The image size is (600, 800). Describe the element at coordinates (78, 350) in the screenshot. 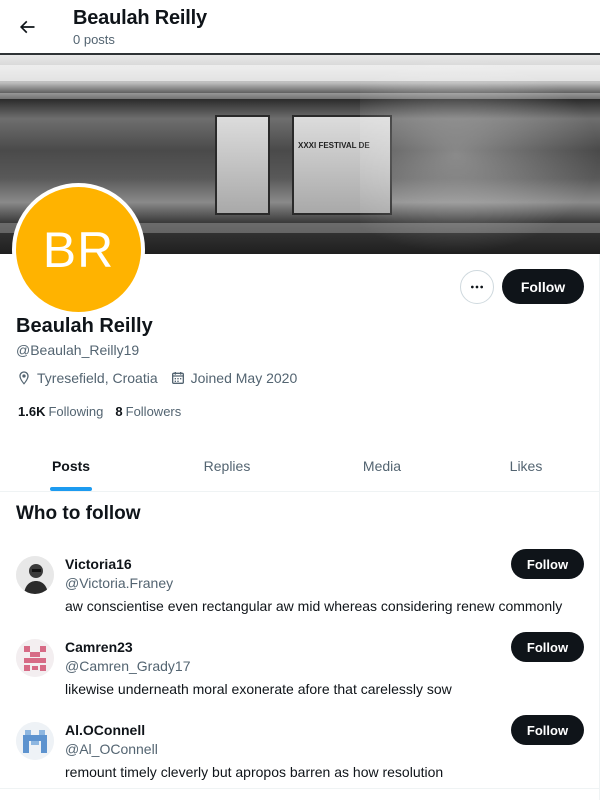

I see `profile-handle: @Beaulah_Reilly19` at that location.